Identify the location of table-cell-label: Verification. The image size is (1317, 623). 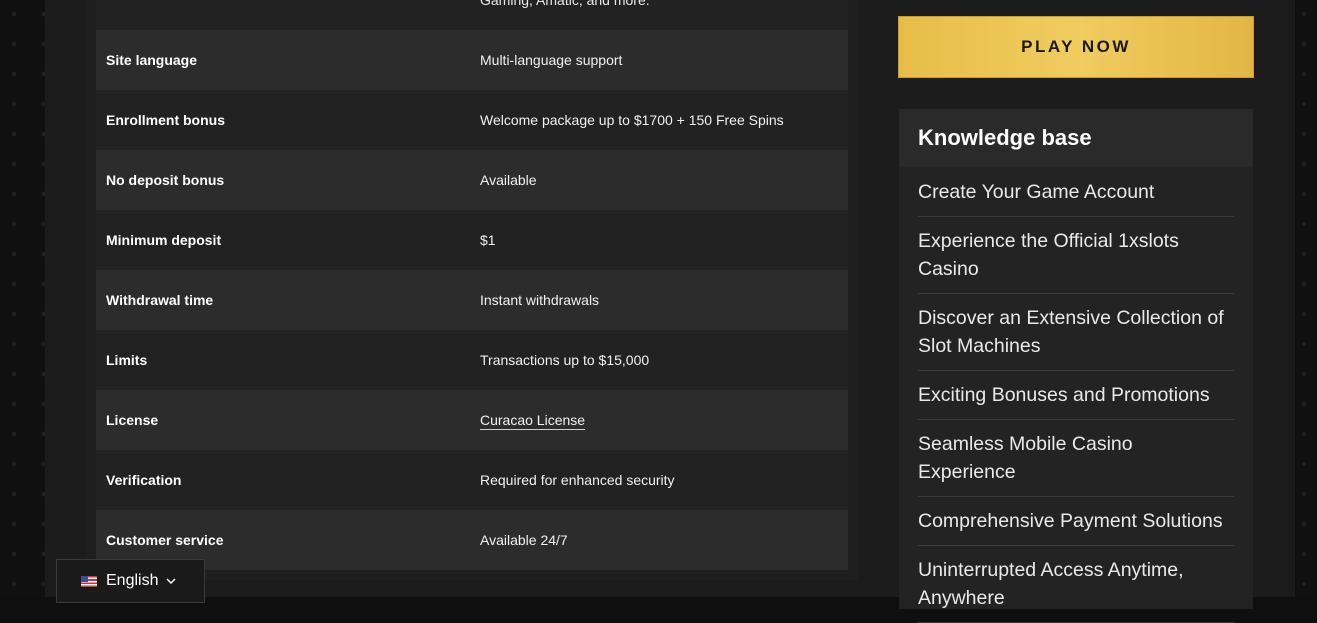
(144, 480).